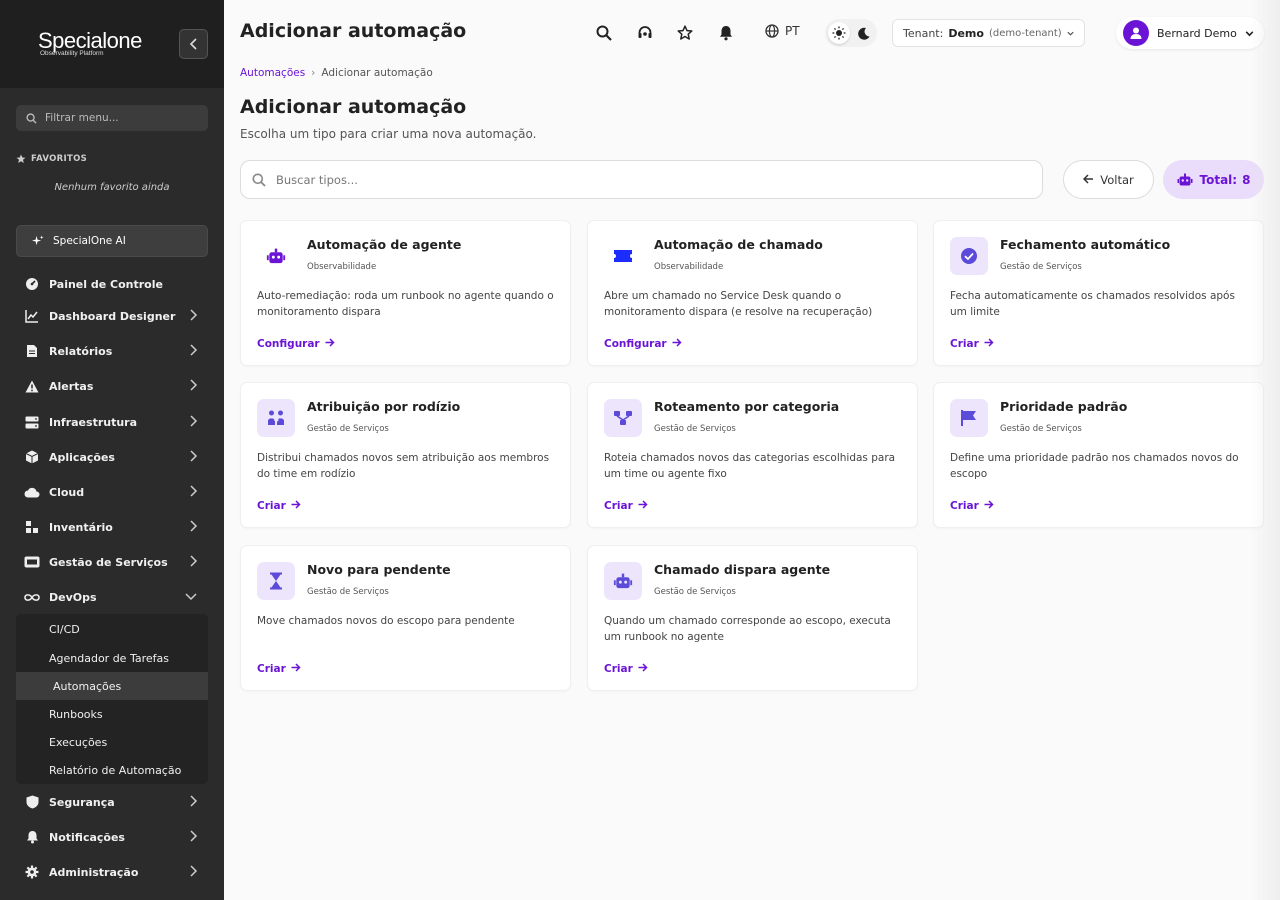  Describe the element at coordinates (112, 527) in the screenshot. I see `sidebar-item-inventario: Inventário` at that location.